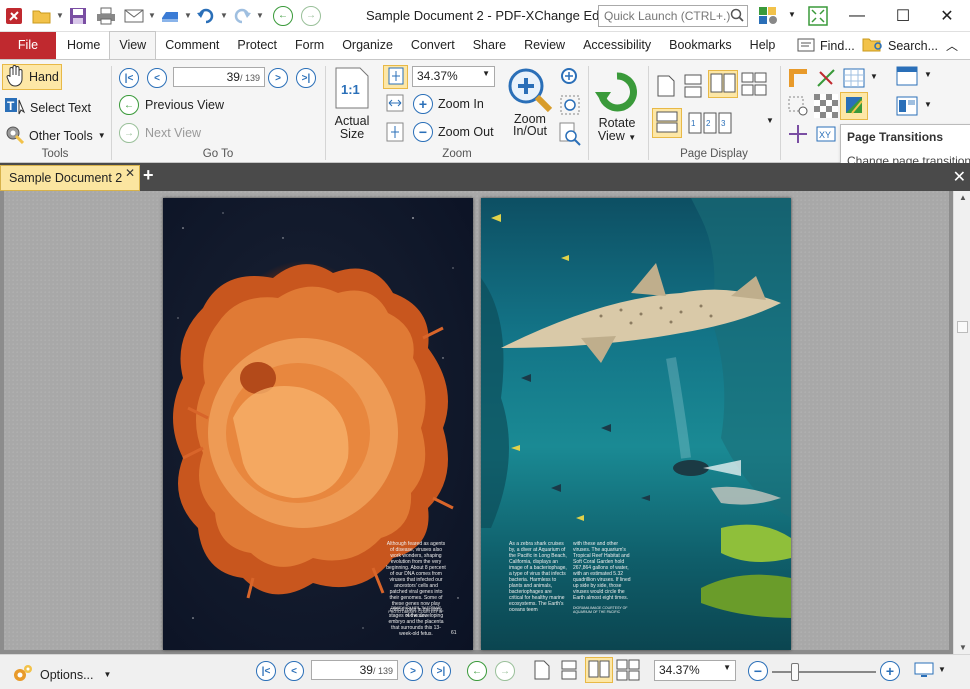  Describe the element at coordinates (130, 173) in the screenshot. I see `close-tab-icon: ✕` at that location.